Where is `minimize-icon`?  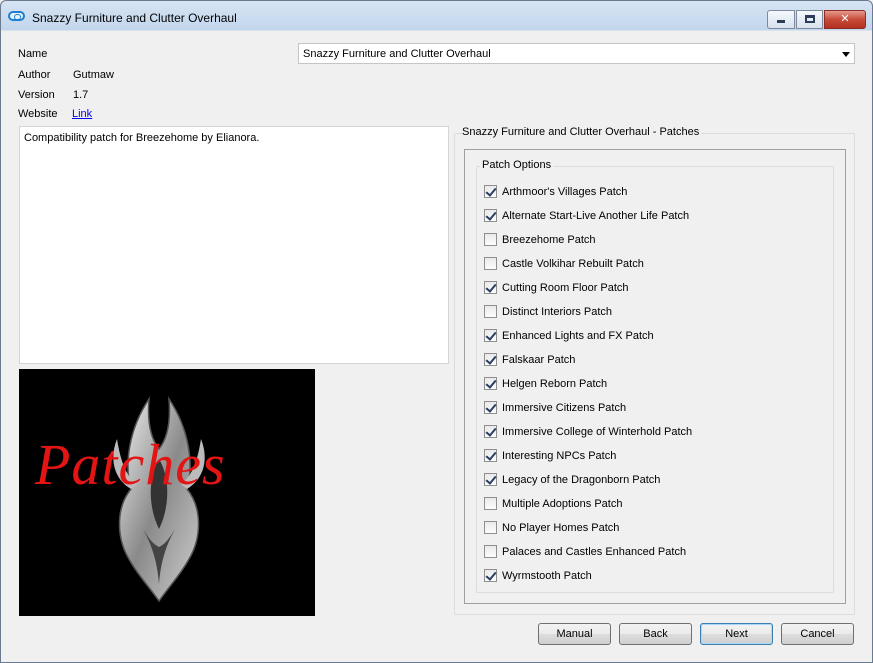
minimize-icon is located at coordinates (781, 21).